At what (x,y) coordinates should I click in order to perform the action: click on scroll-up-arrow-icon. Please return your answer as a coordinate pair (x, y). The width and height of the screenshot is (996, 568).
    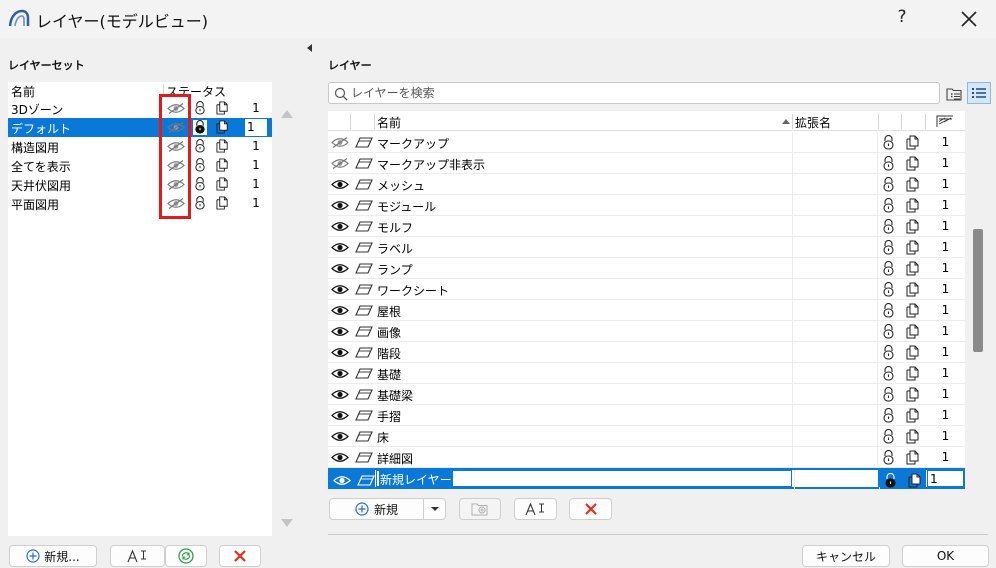
    Looking at the image, I should click on (287, 114).